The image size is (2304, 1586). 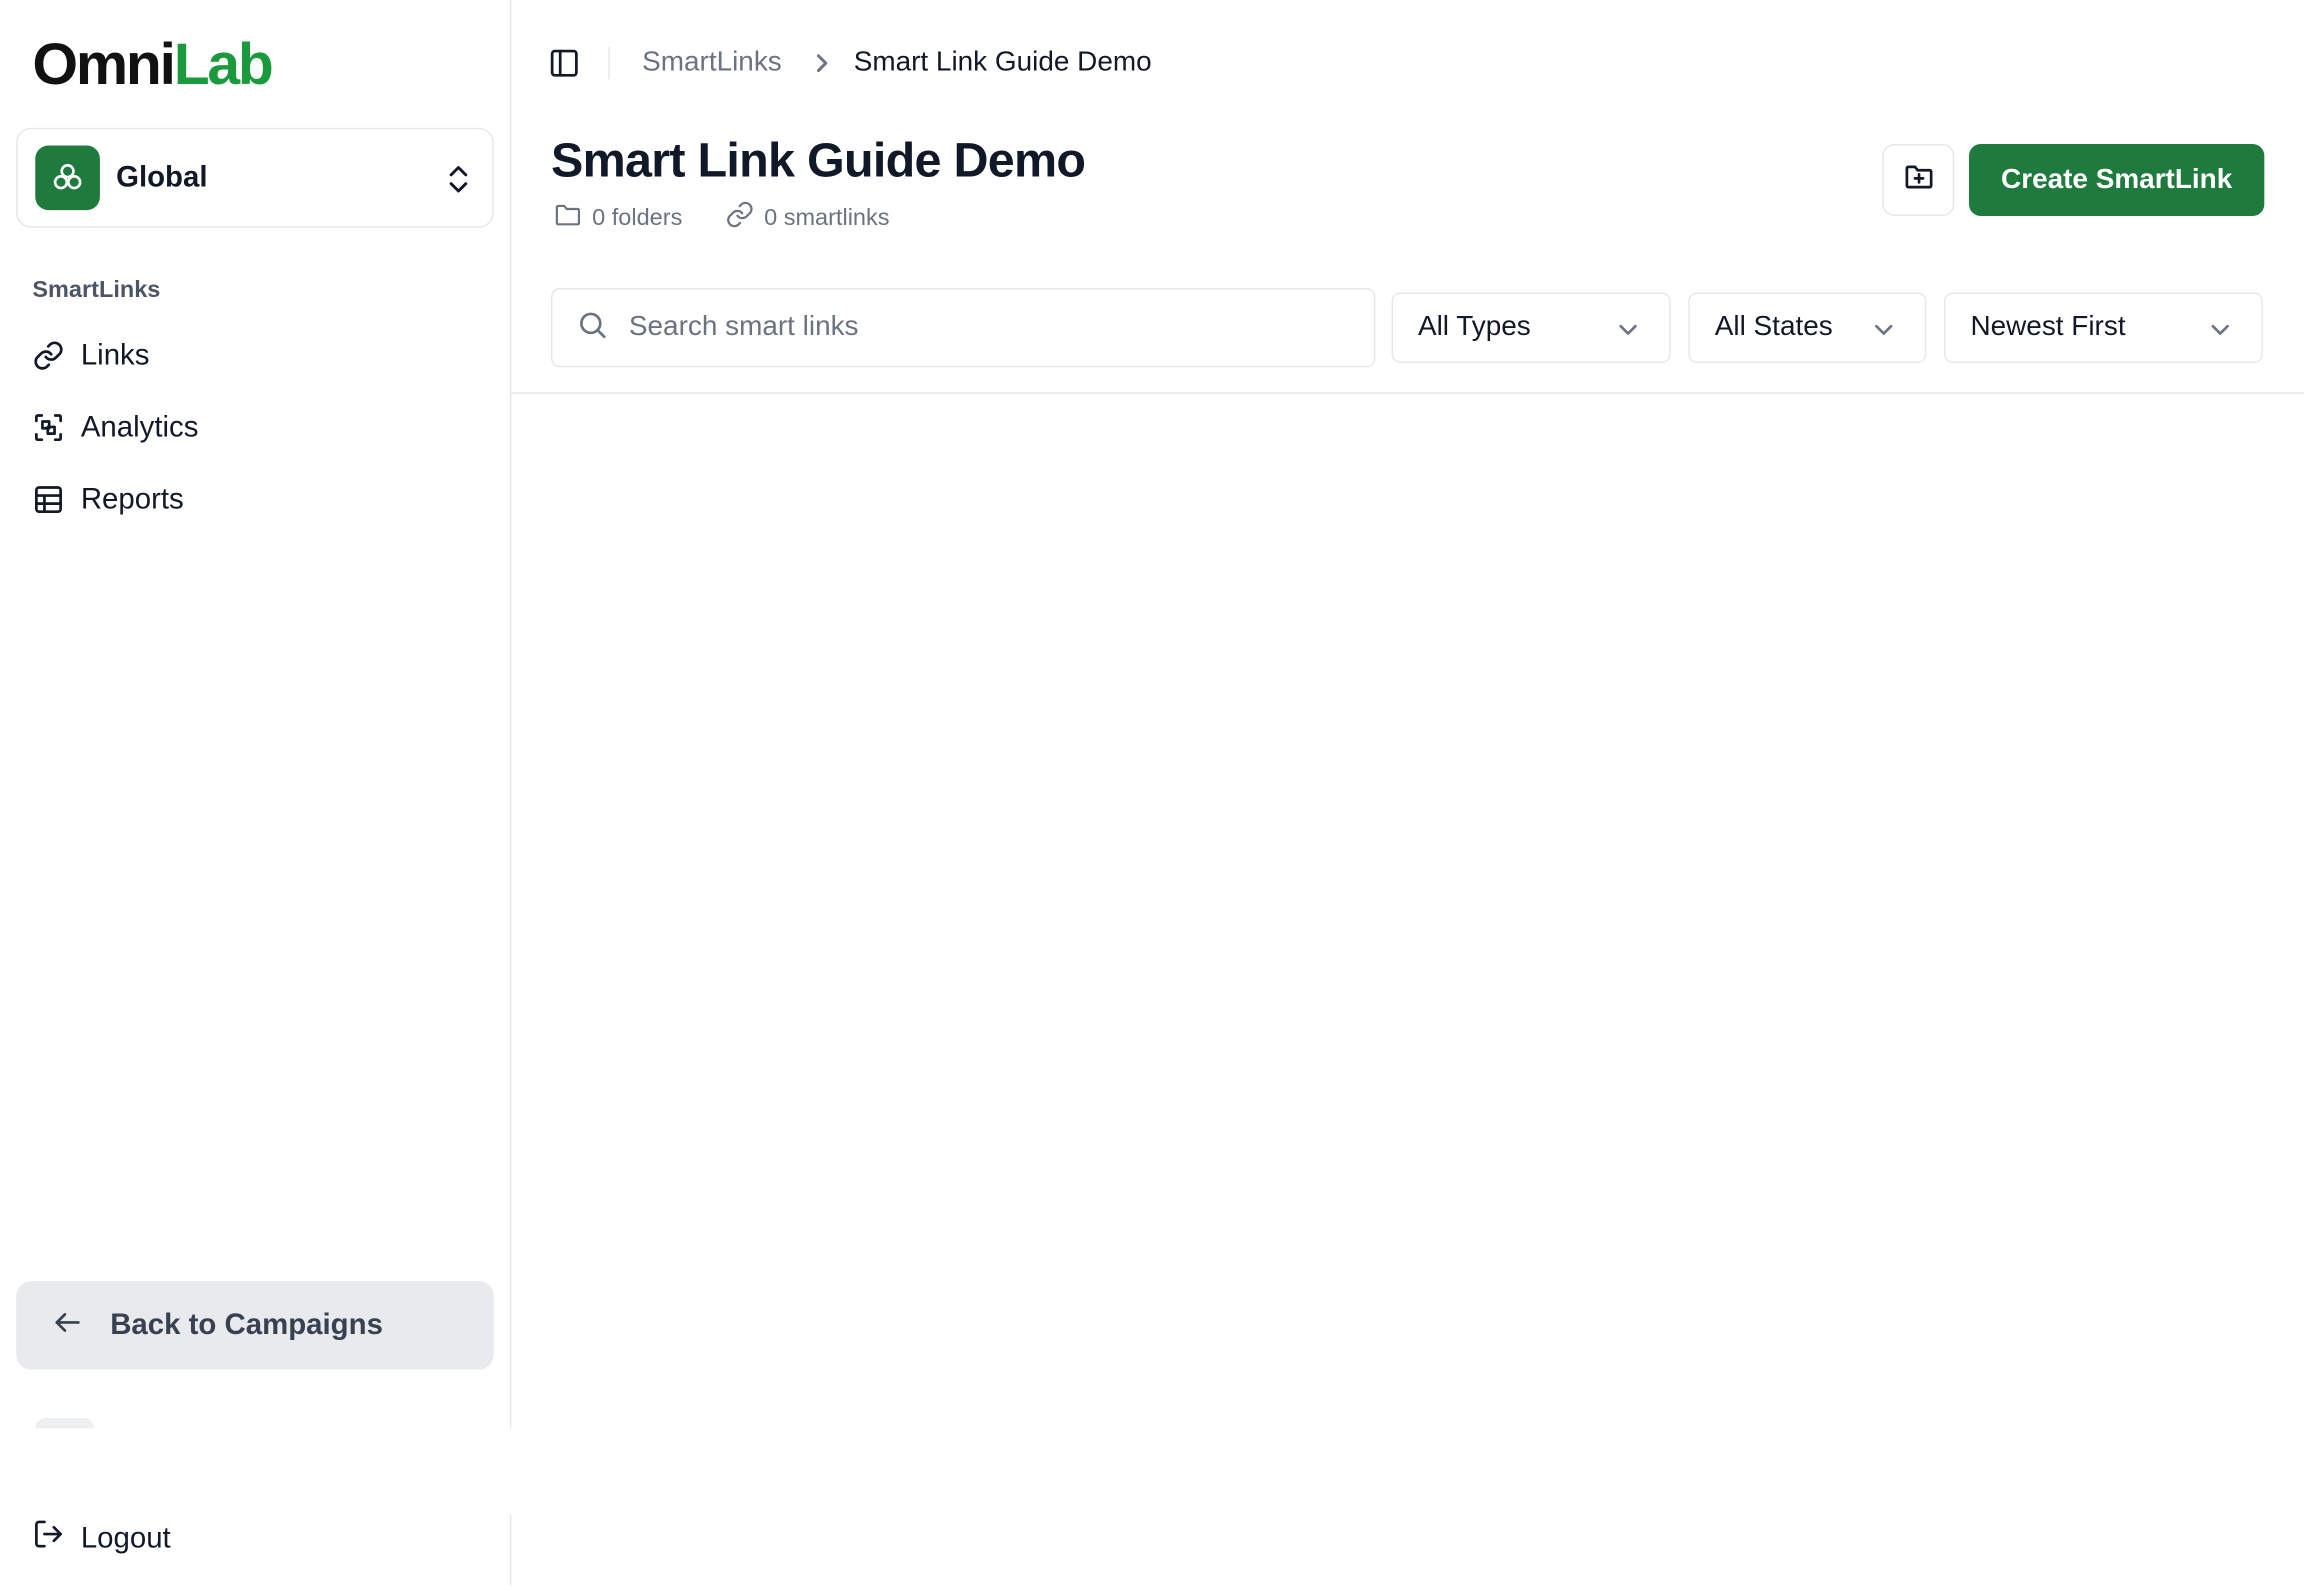 I want to click on chevrons-up-down-icon, so click(x=458, y=183).